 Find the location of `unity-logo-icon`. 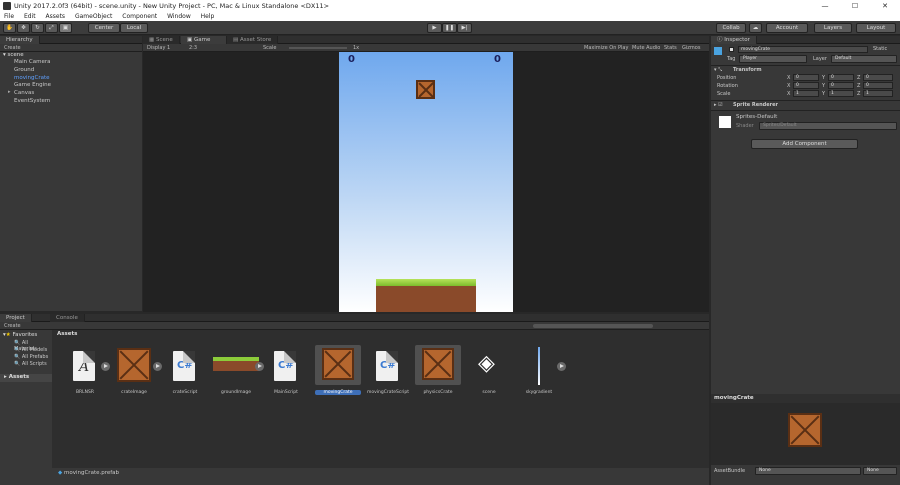

unity-logo-icon is located at coordinates (7, 6).